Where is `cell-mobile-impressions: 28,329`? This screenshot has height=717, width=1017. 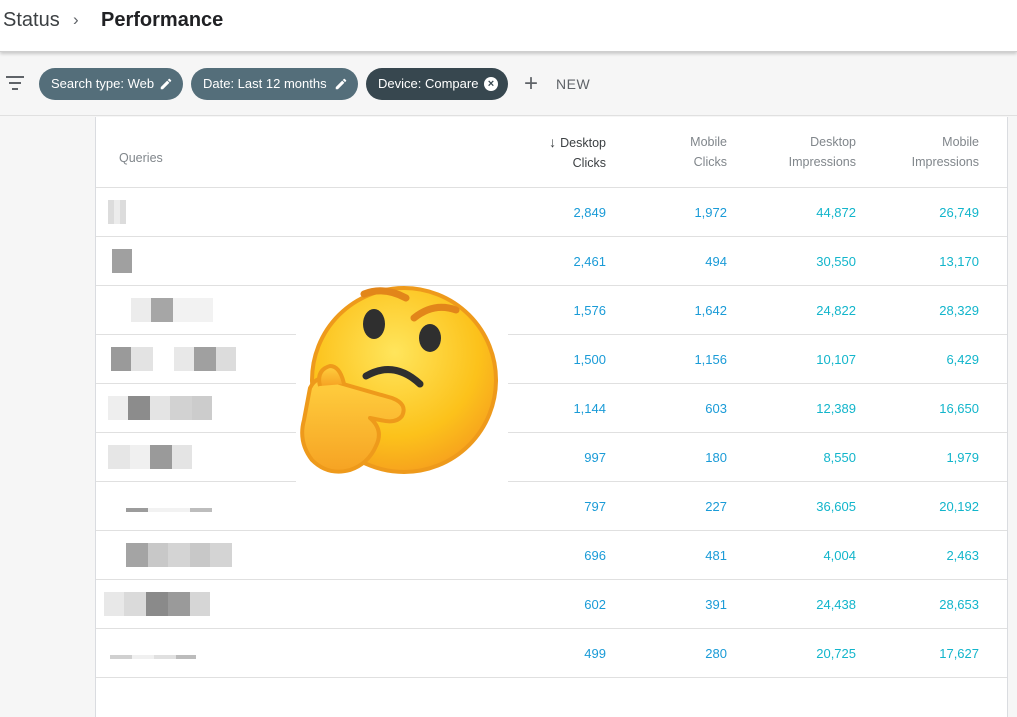 cell-mobile-impressions: 28,329 is located at coordinates (959, 310).